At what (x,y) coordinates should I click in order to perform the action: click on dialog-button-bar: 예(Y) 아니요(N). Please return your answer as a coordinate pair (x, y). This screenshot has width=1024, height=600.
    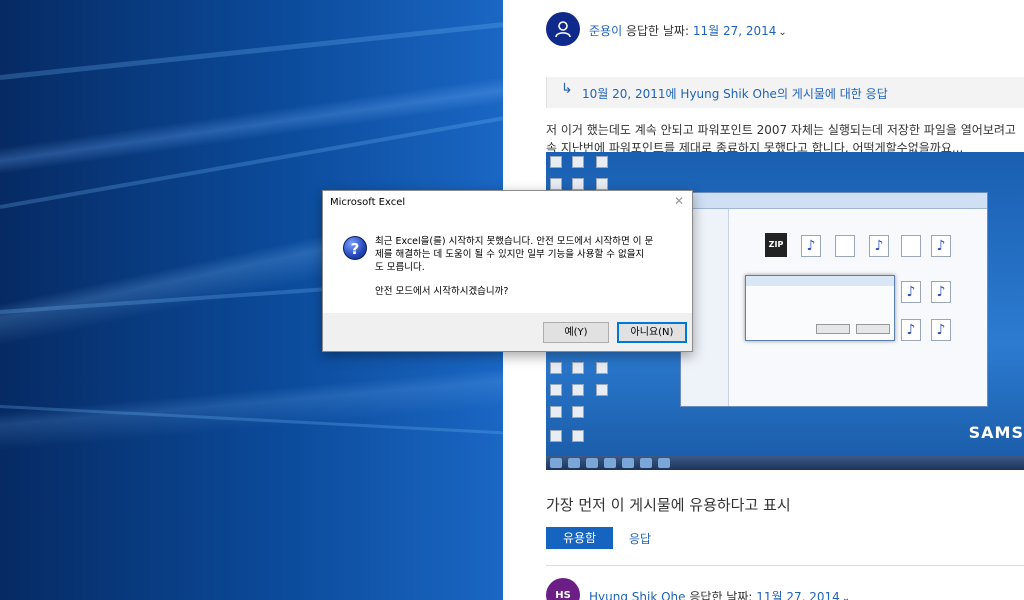
    Looking at the image, I should click on (507, 332).